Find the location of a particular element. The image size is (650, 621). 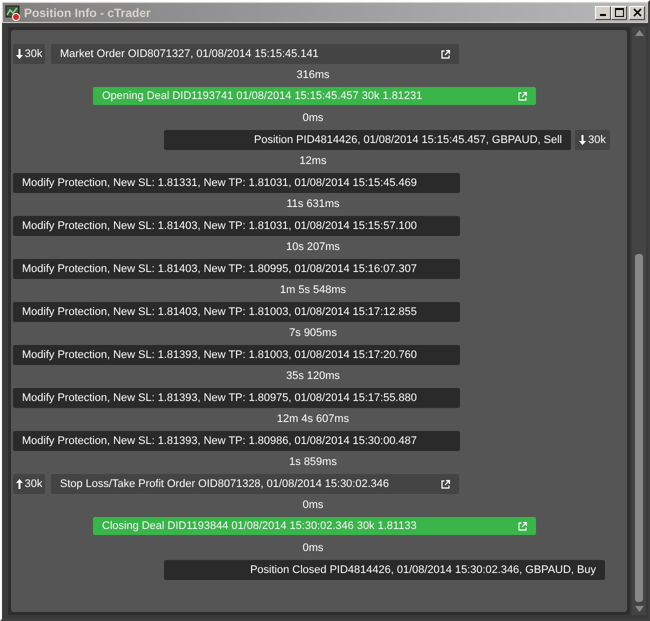

entry-text: Modify Protection, New SL: 1.81393, New TP: 1.80975, 01/08/2014 15:17:55.880 is located at coordinates (220, 398).